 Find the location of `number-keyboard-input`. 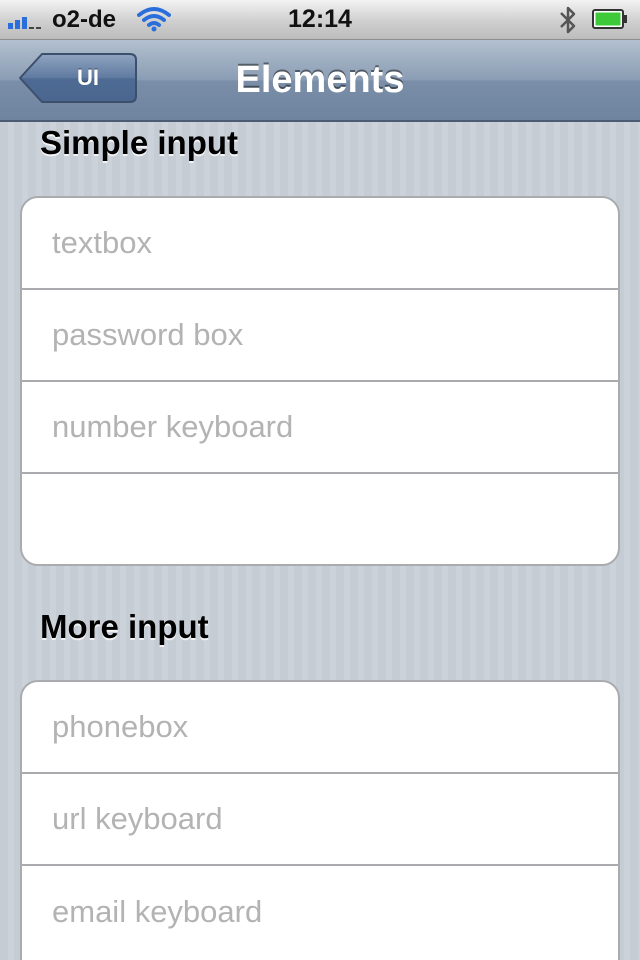

number-keyboard-input is located at coordinates (320, 427).